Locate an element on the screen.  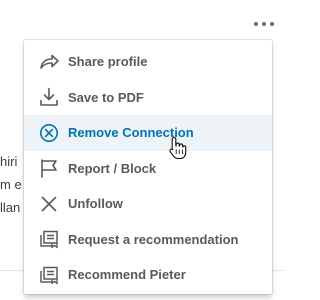
share-arrow-icon is located at coordinates (49, 62).